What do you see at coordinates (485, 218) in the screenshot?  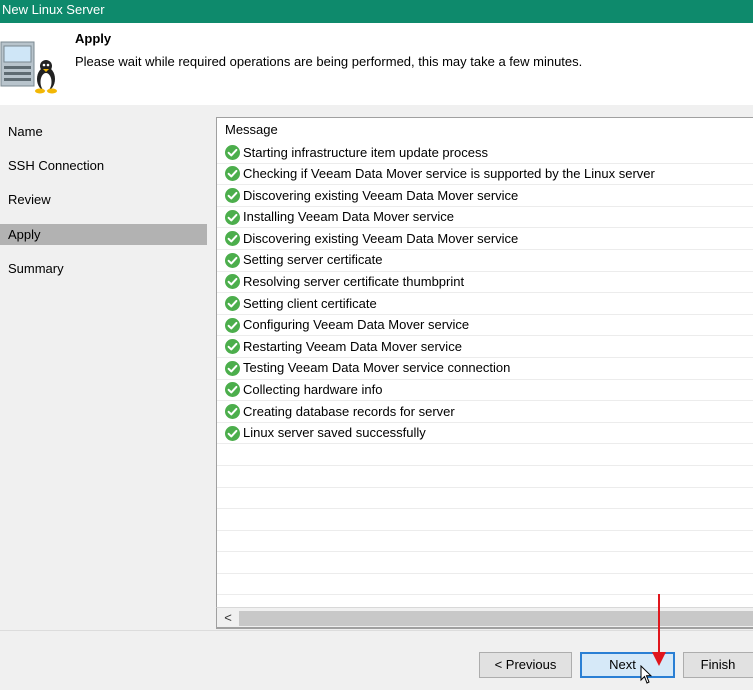 I see `log-row: Installing Veeam Data Mover service` at bounding box center [485, 218].